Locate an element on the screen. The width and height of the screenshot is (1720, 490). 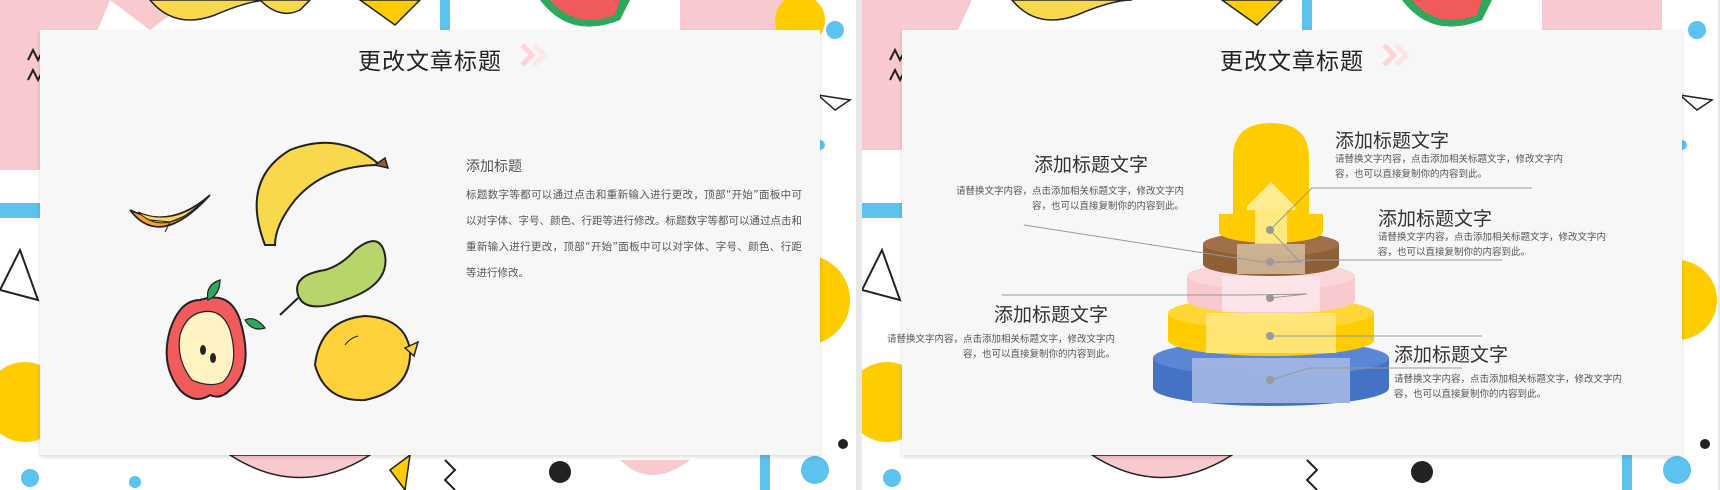
lemon-icon is located at coordinates (366, 358).